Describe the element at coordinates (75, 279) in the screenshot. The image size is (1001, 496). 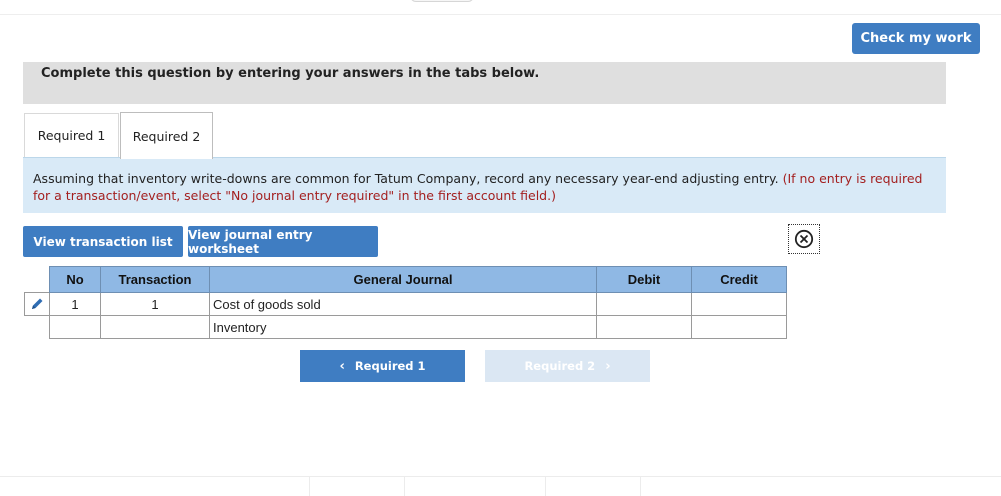
I see `header-no: No` at that location.